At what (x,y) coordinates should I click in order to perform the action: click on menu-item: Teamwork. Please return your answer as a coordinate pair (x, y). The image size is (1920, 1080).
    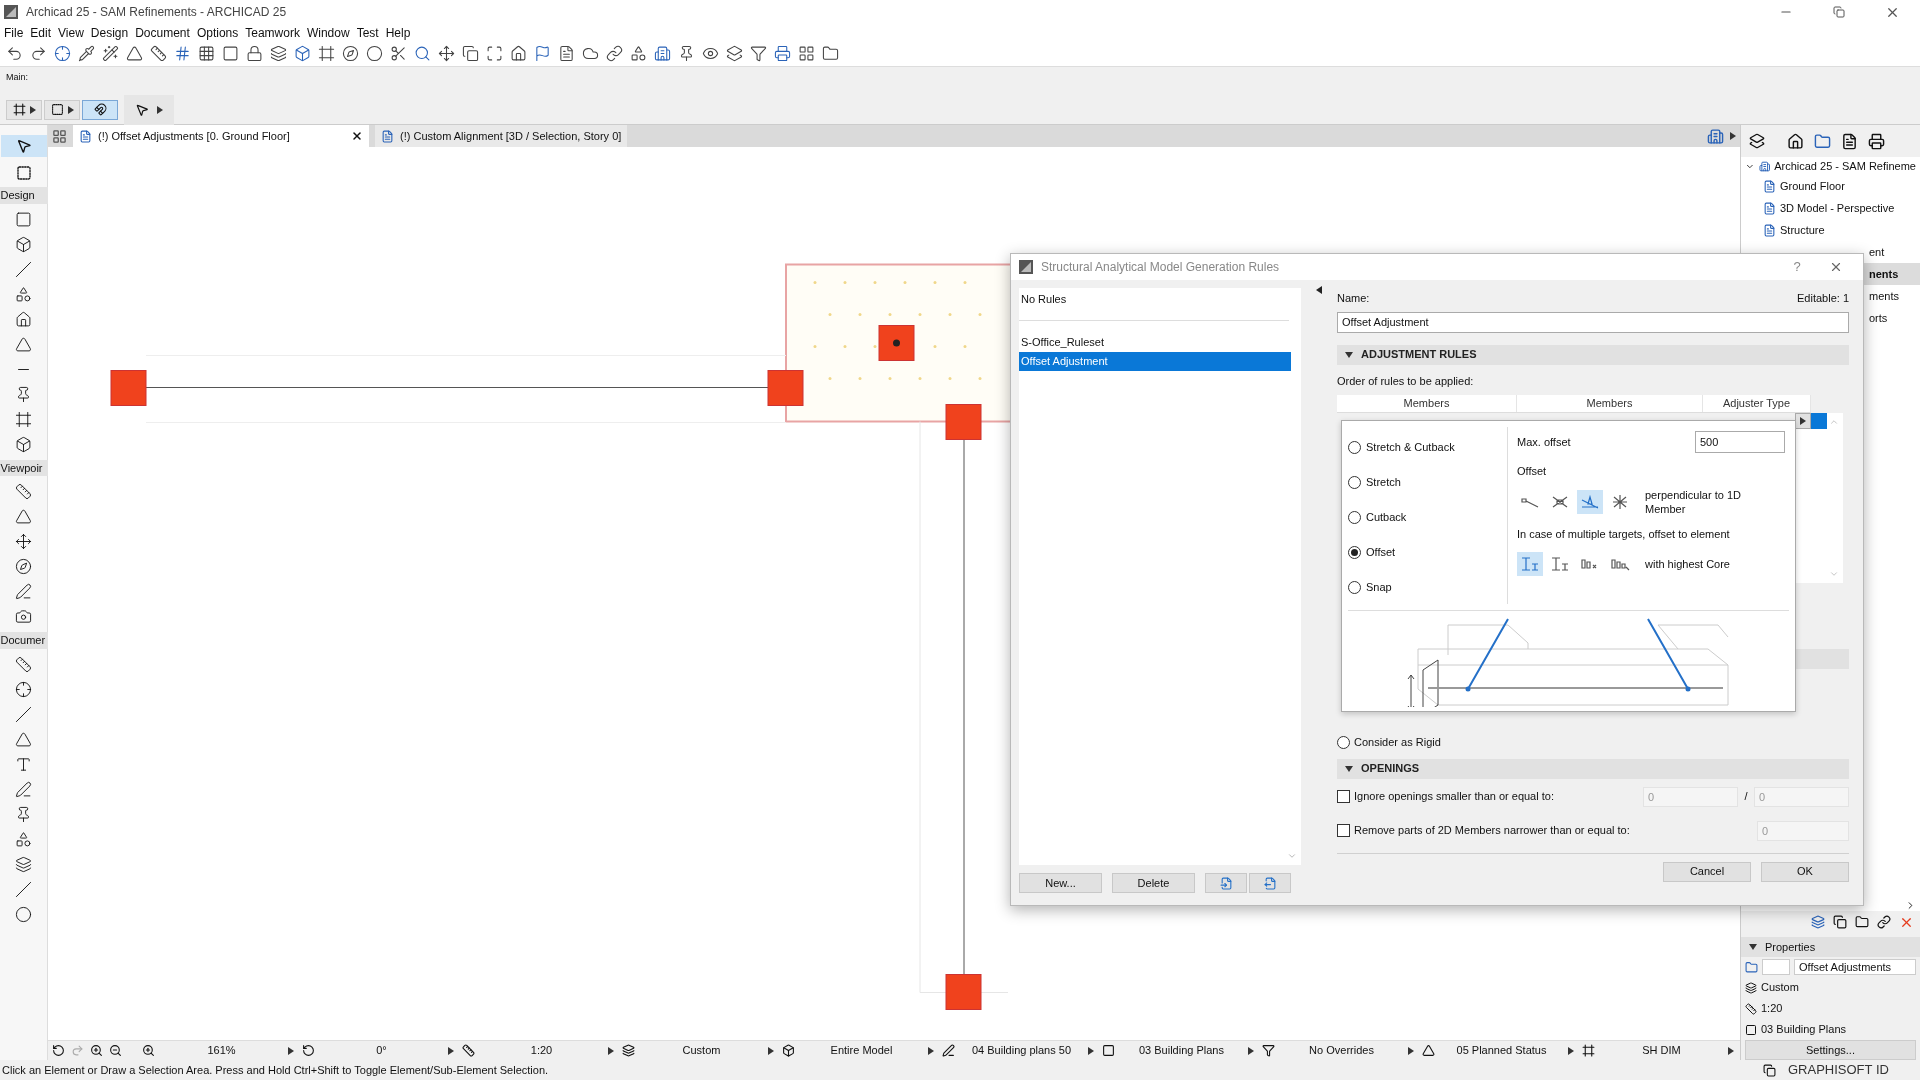
    Looking at the image, I should click on (272, 32).